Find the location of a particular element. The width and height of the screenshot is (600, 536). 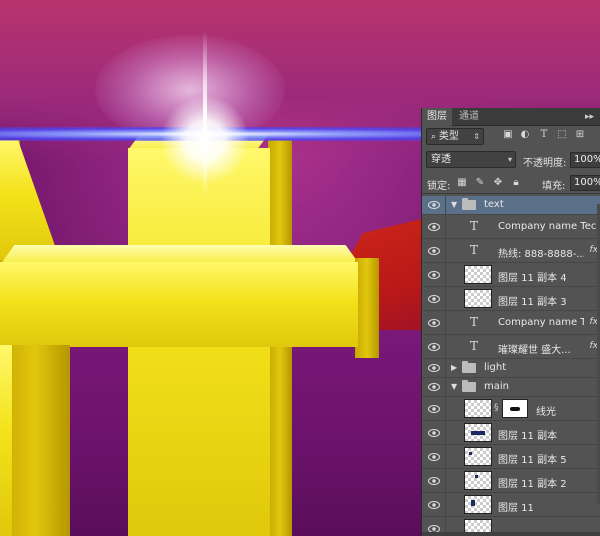

layer-row: T Company name T... fx is located at coordinates (511, 323).